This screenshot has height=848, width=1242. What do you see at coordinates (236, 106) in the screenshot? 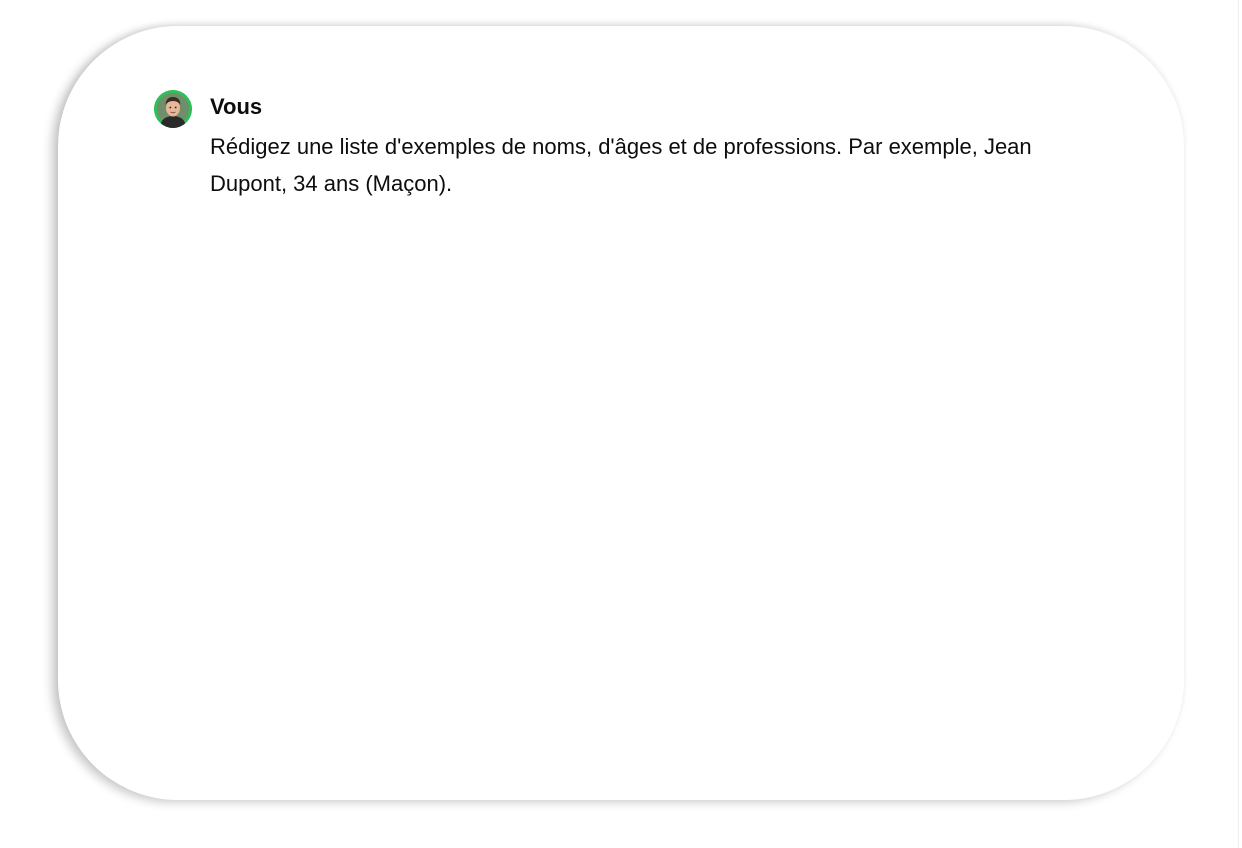
I see `message-author: Vous` at bounding box center [236, 106].